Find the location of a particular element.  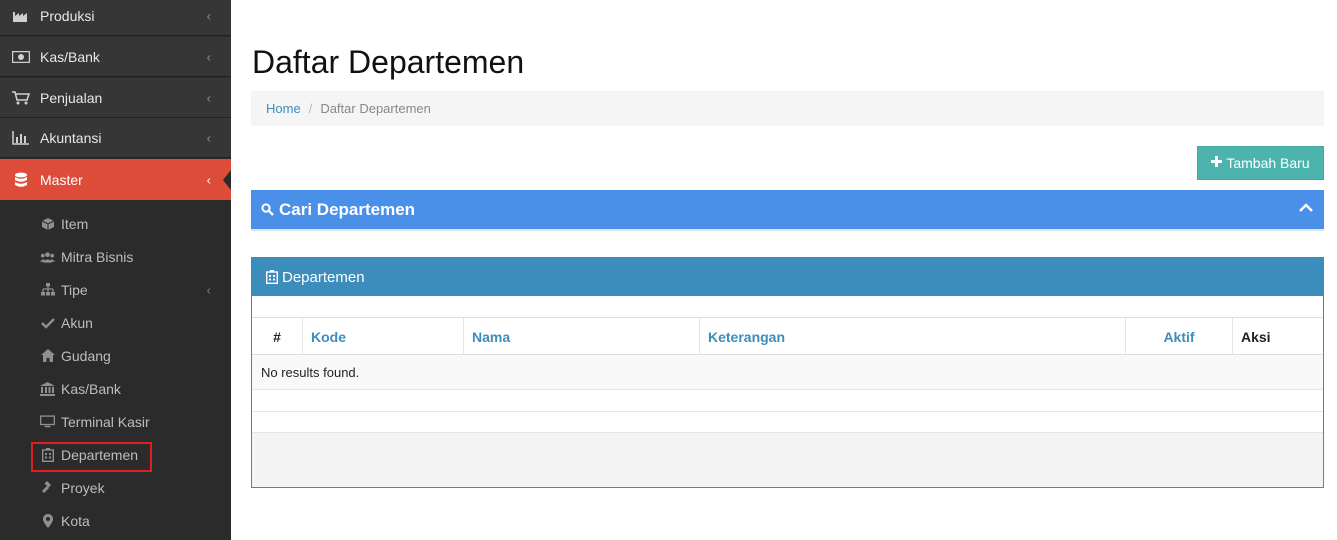

sidebar-item-produksi: Produksi ‹ is located at coordinates (115, 18).